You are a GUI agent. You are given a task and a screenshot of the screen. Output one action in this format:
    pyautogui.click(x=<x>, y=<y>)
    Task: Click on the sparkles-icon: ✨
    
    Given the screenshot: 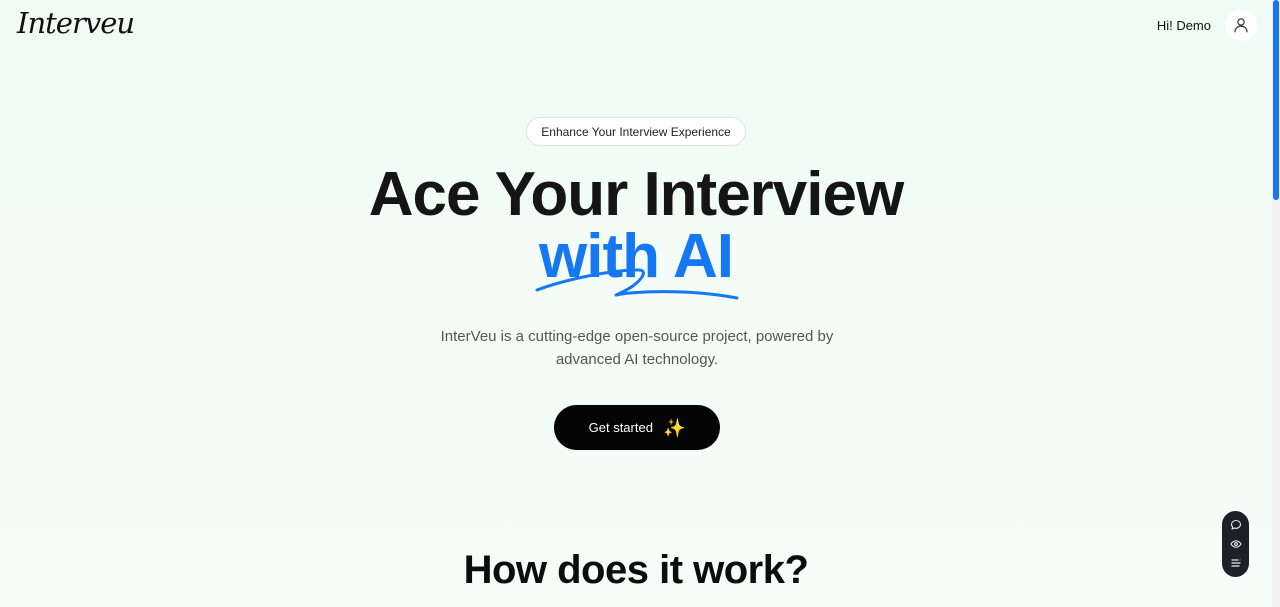 What is the action you would take?
    pyautogui.click(x=674, y=427)
    